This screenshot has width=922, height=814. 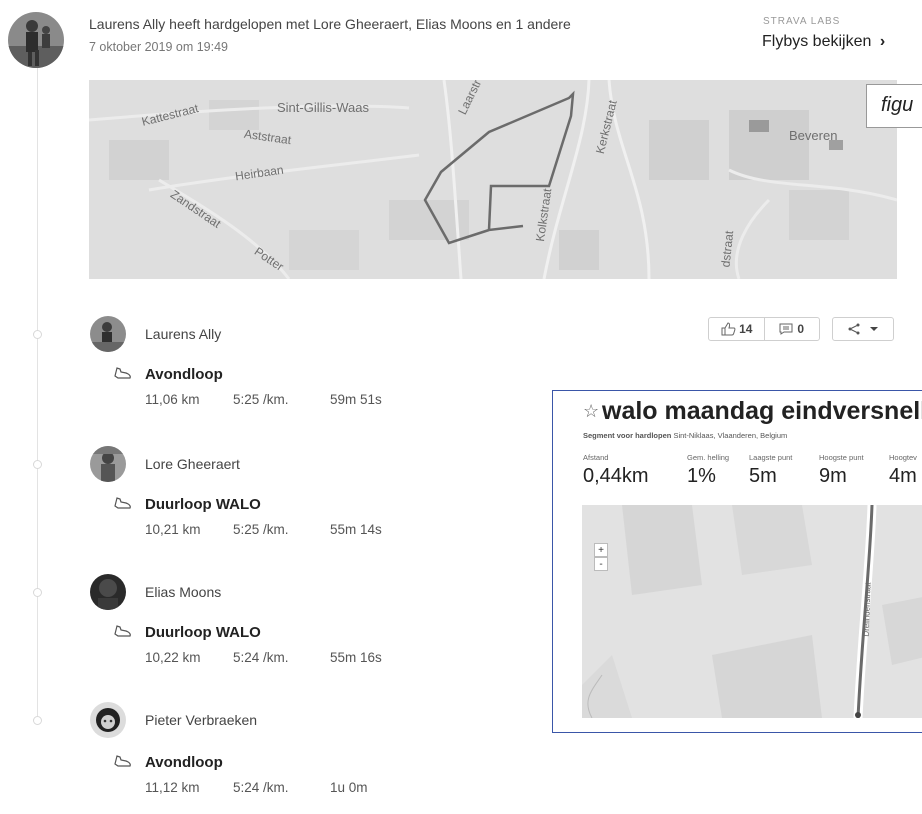 I want to click on feed-timeline, so click(x=37, y=389).